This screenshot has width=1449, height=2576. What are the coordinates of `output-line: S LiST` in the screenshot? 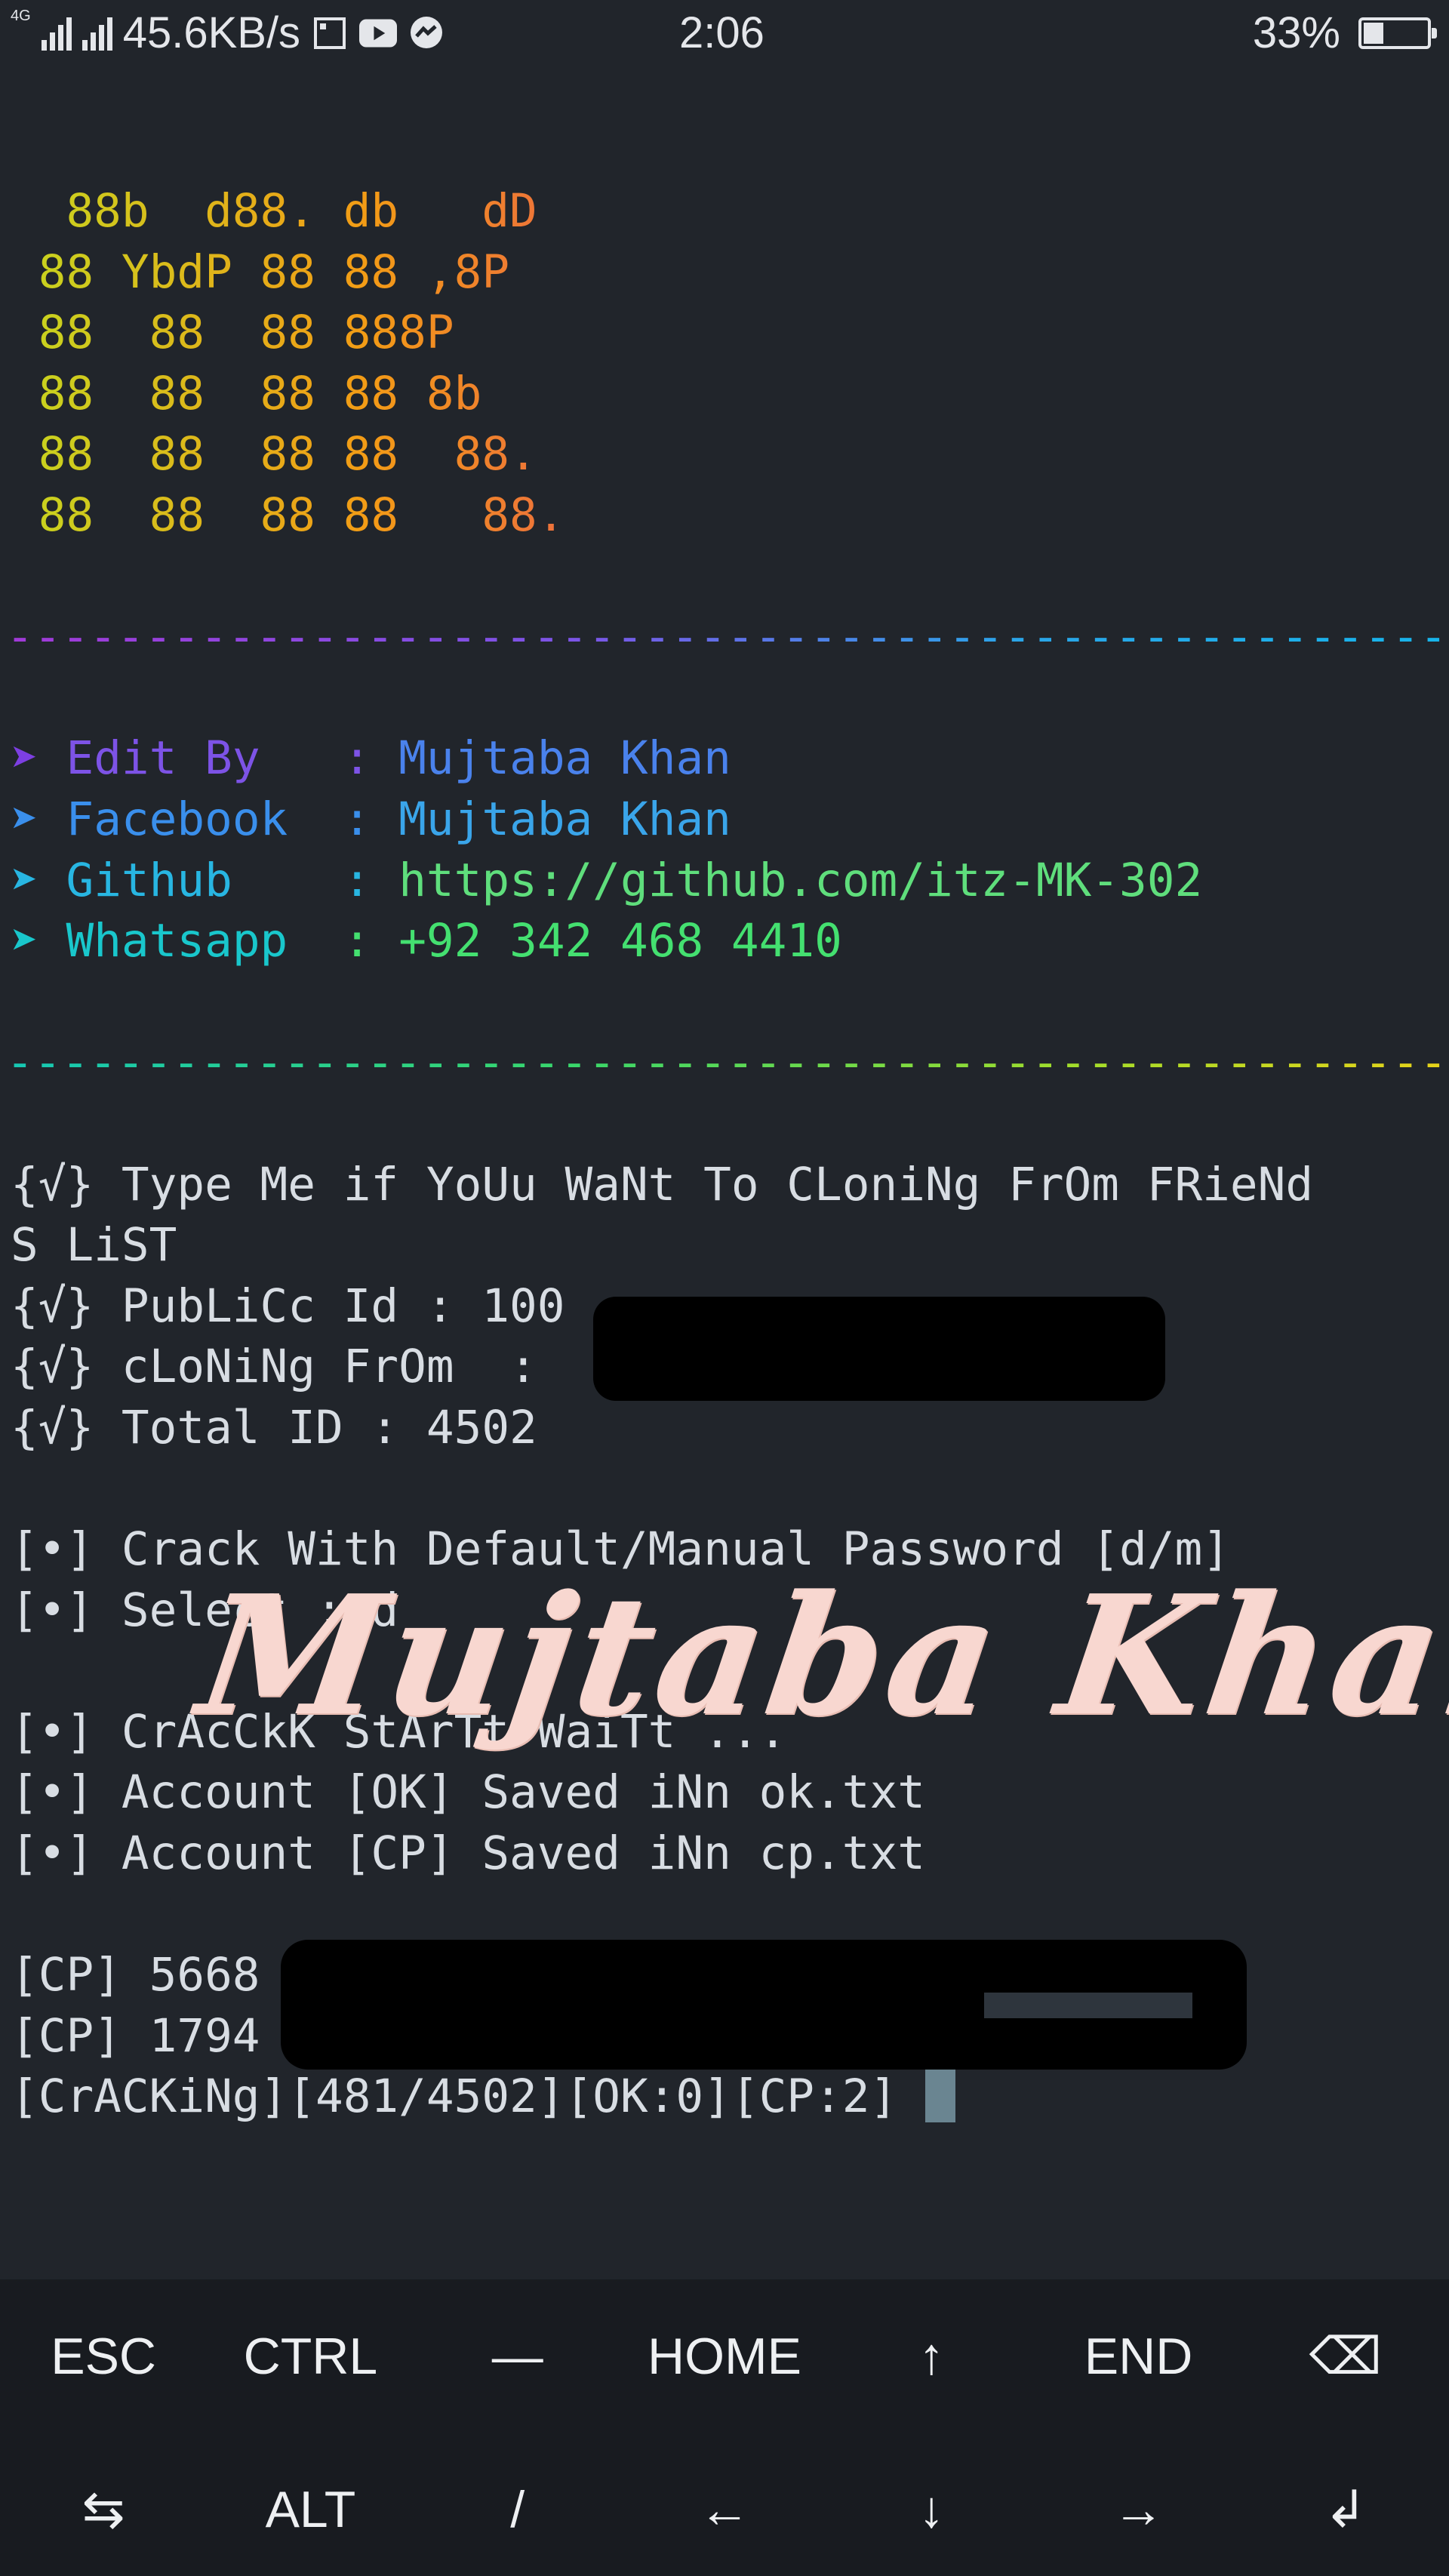 It's located at (94, 1245).